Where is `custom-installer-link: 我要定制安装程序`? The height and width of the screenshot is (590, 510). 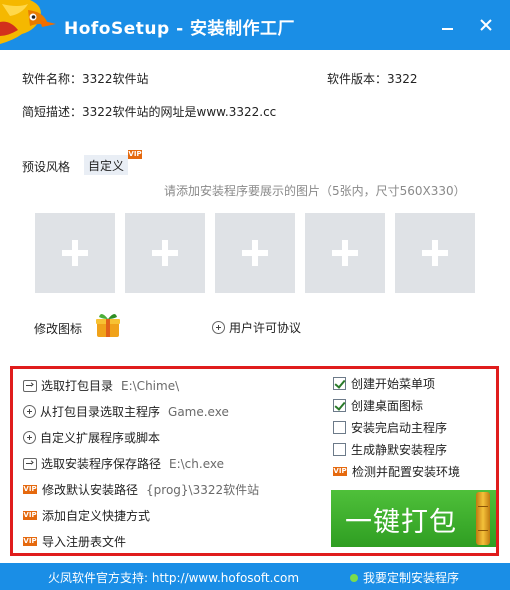 custom-installer-link: 我要定制安装程序 is located at coordinates (404, 577).